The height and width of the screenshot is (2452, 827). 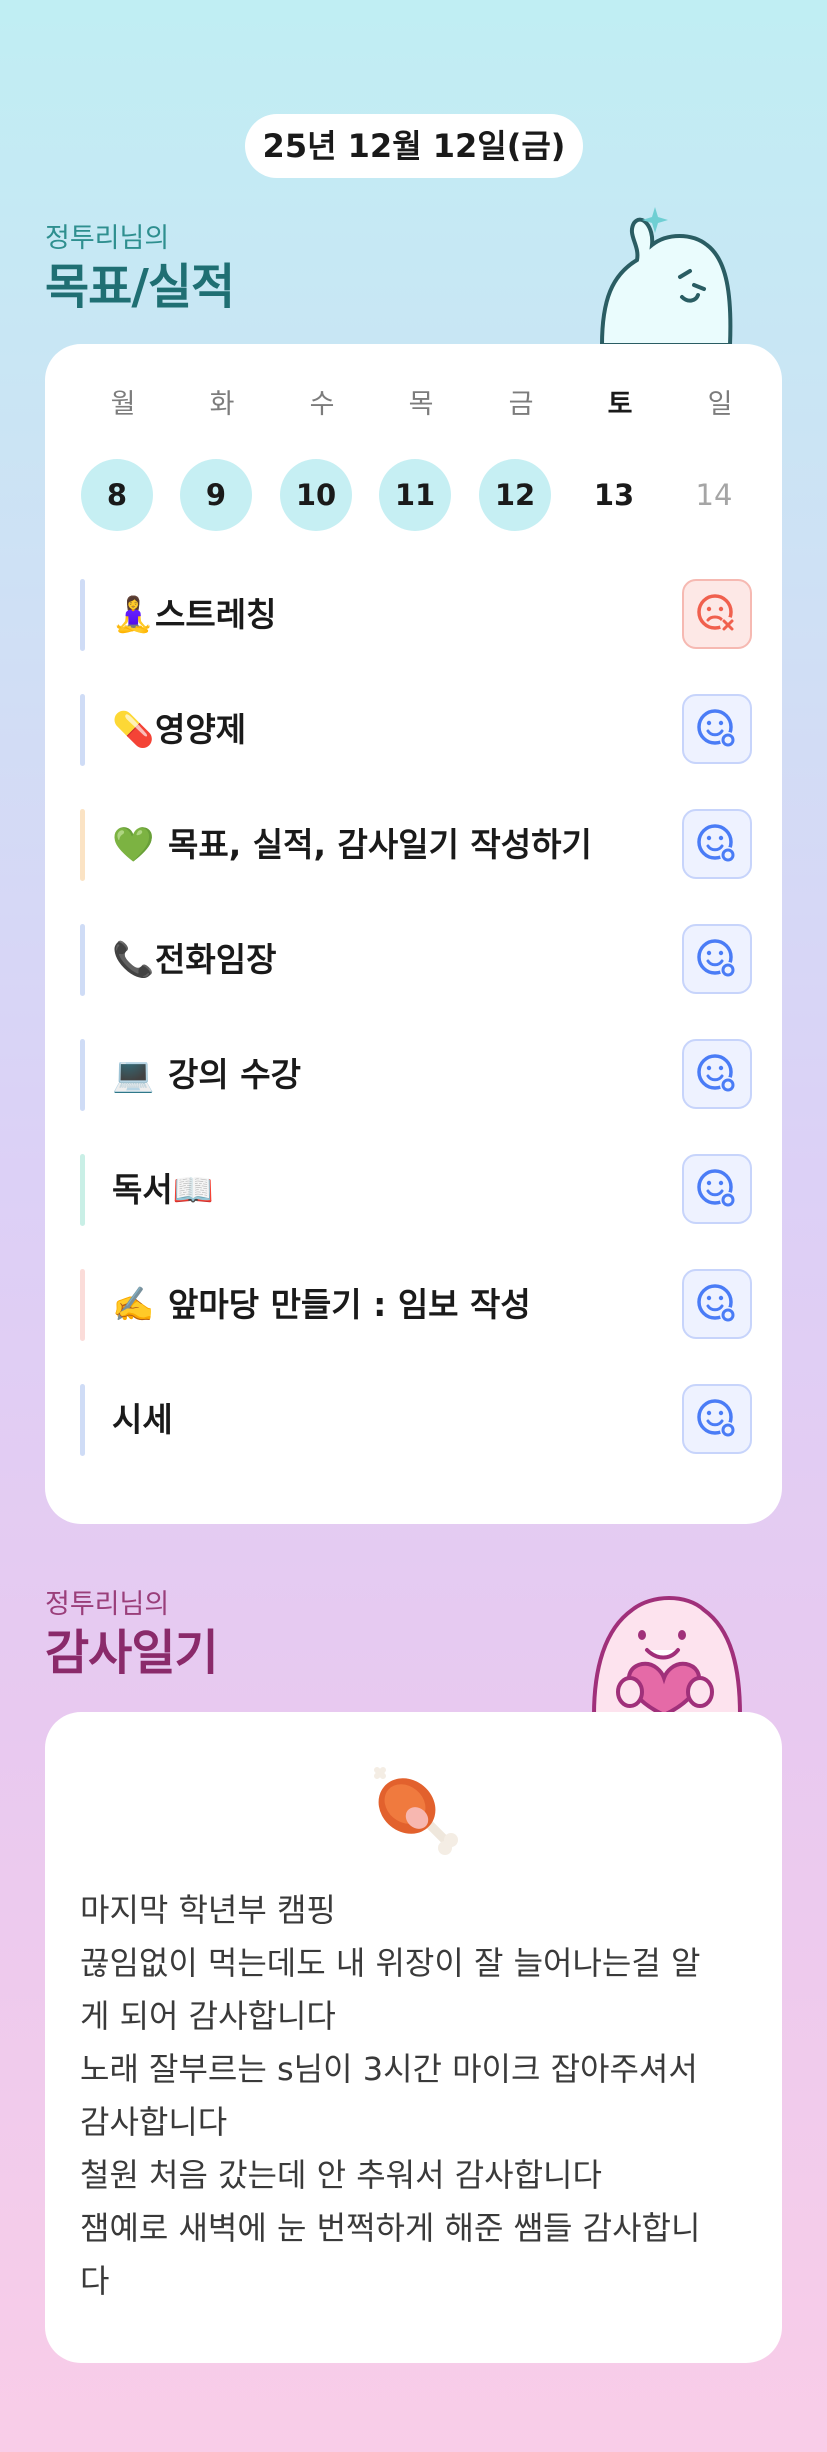 What do you see at coordinates (133, 615) in the screenshot?
I see `yoga-icon: 🧘‍♀️` at bounding box center [133, 615].